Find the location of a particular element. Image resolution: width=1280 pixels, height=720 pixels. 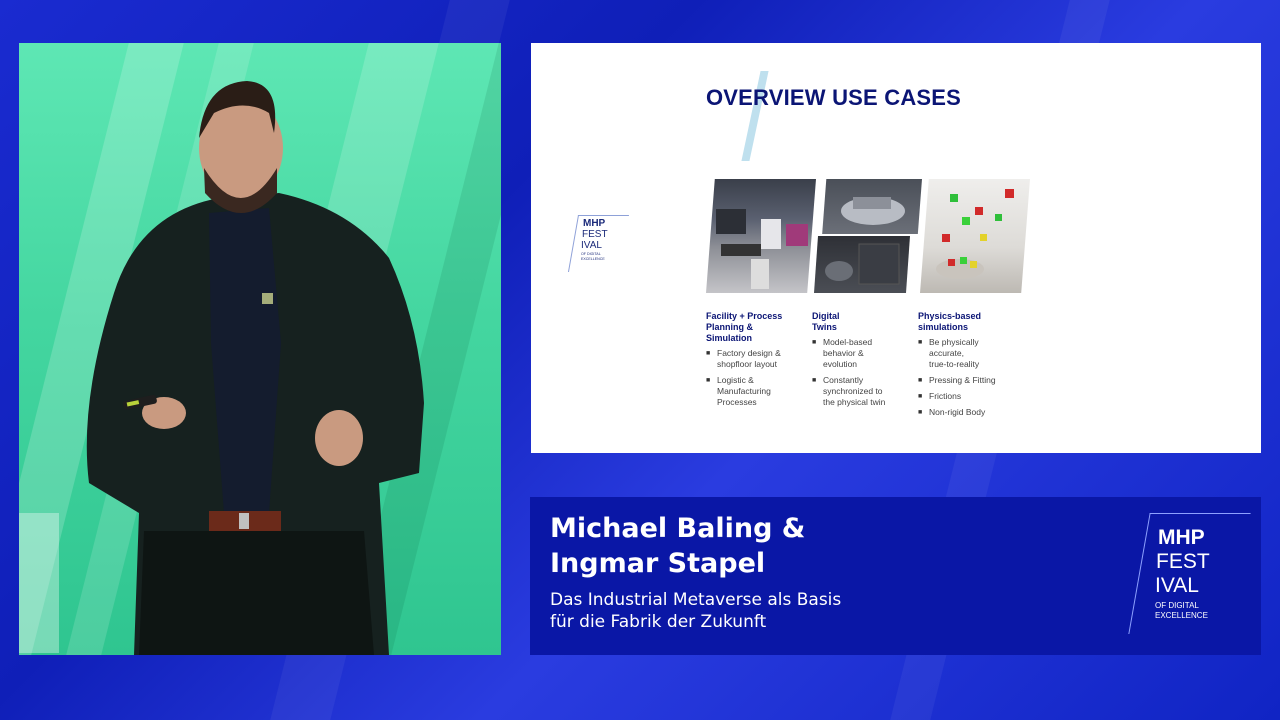

car-body-icon is located at coordinates (873, 211).